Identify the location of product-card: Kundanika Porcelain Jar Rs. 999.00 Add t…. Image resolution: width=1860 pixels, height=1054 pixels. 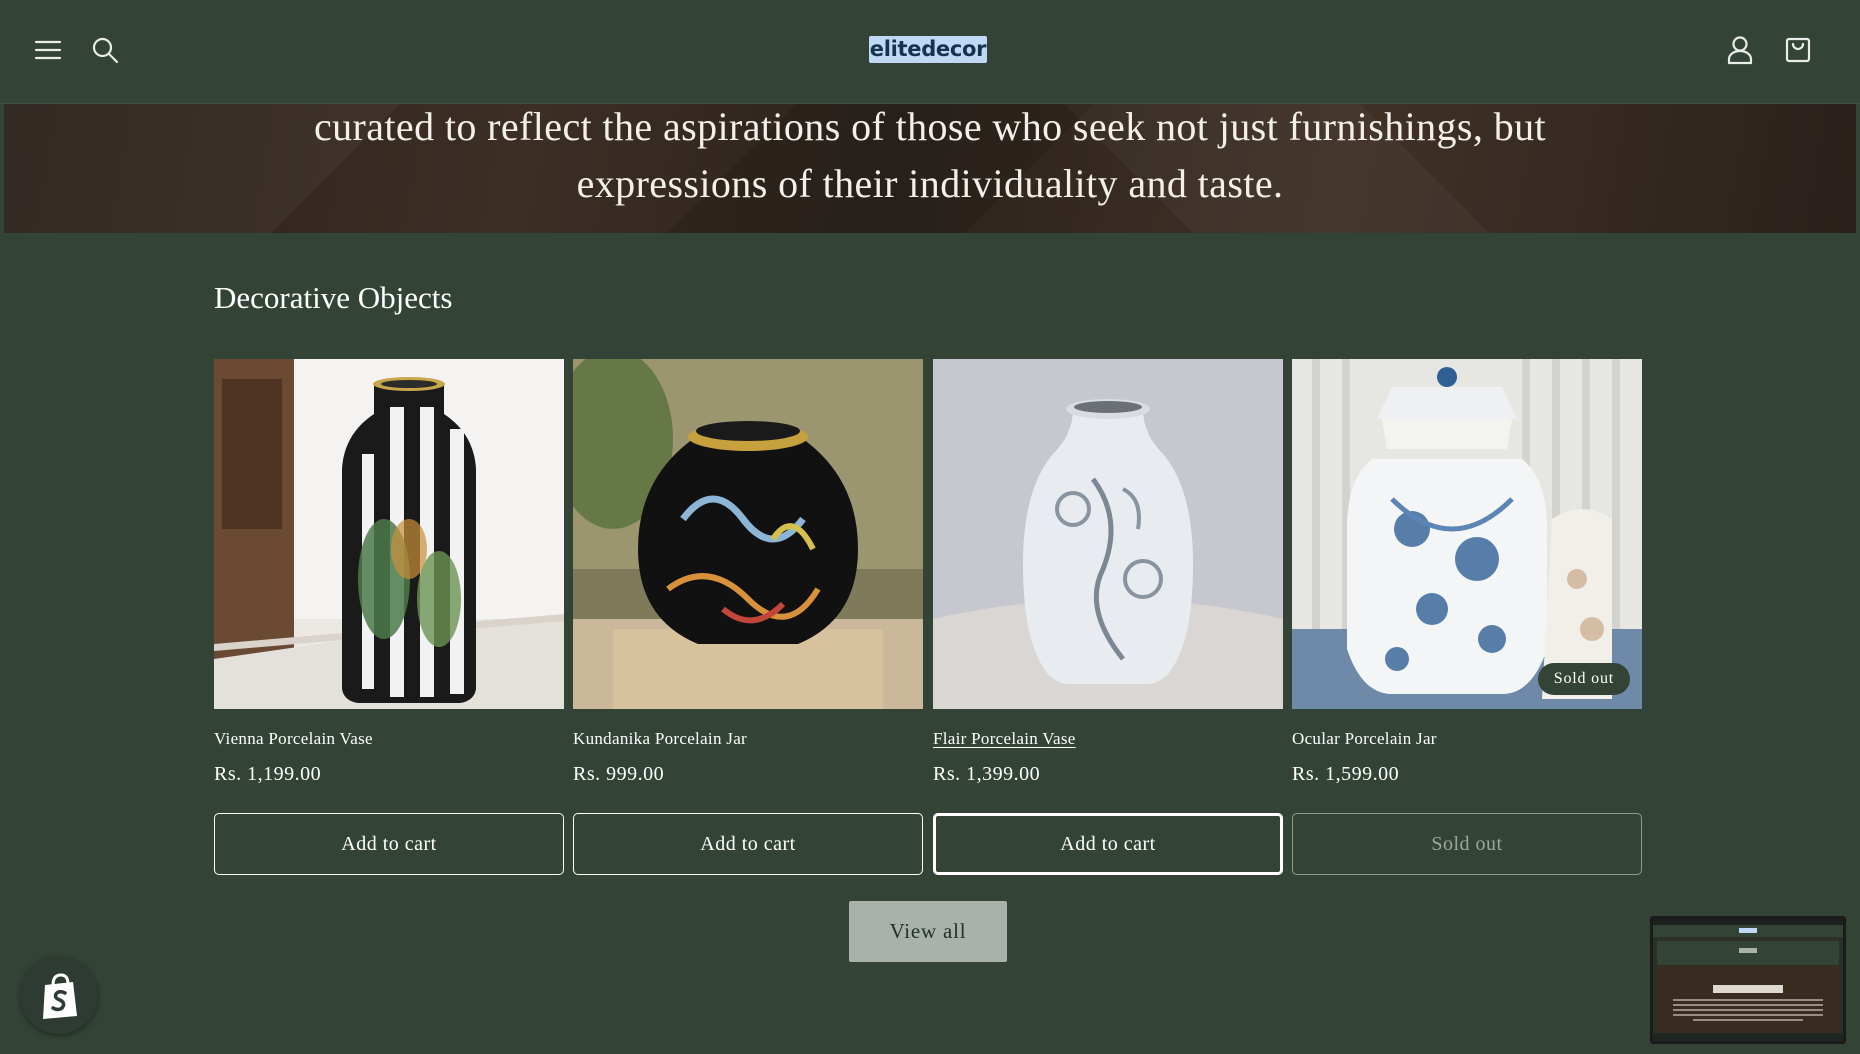
(748, 617).